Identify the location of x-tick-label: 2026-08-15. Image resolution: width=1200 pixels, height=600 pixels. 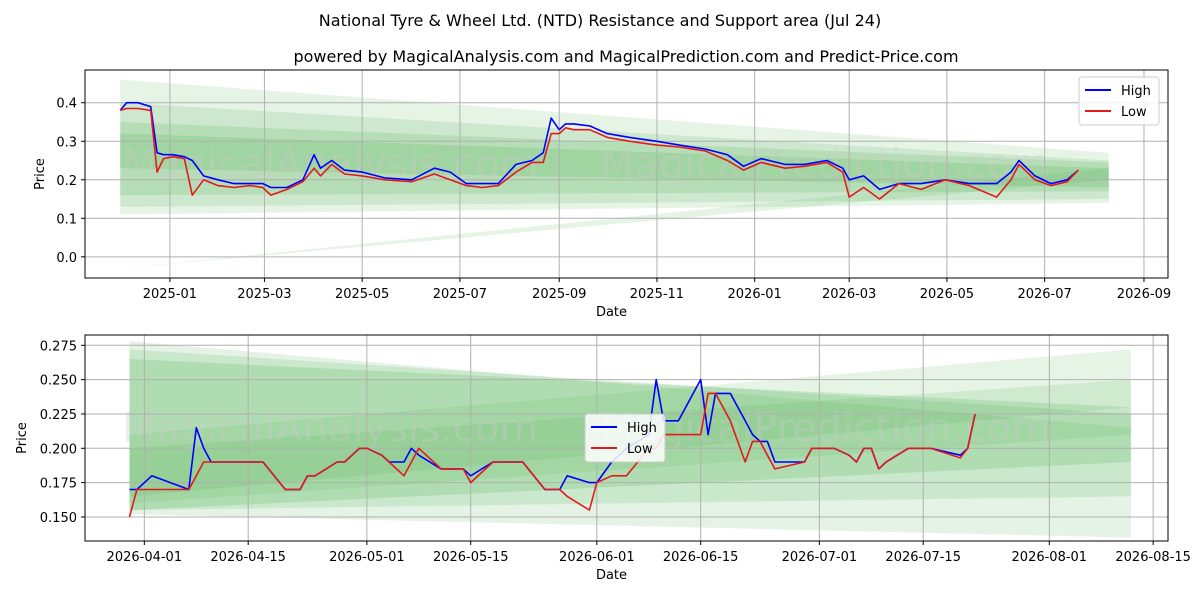
(1153, 557).